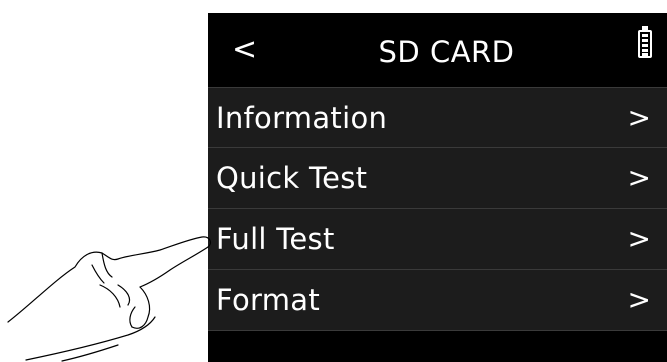 Image resolution: width=667 pixels, height=362 pixels. Describe the element at coordinates (437, 178) in the screenshot. I see `menu-item-quick-test: Quick Test >` at that location.